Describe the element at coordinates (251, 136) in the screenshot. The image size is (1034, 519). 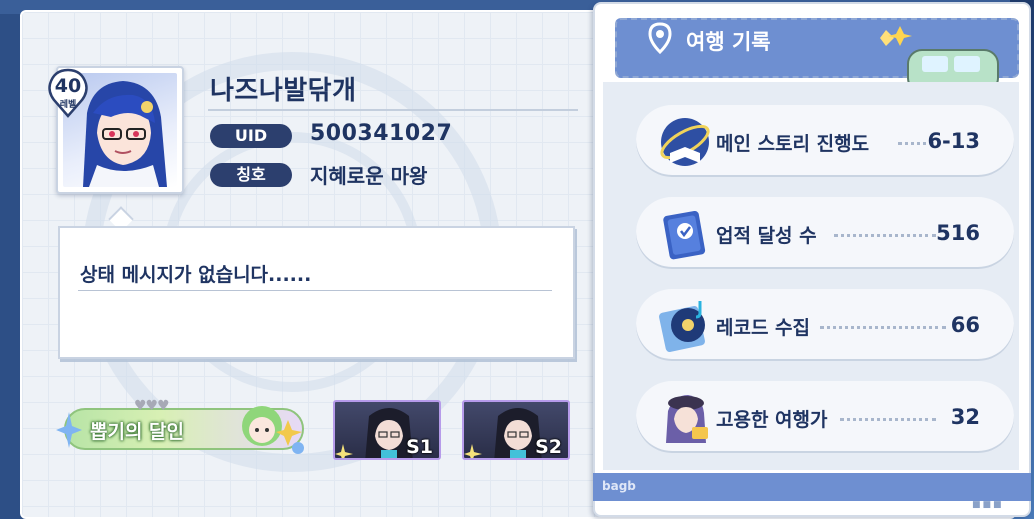
I see `uid-label-pill: UID` at that location.